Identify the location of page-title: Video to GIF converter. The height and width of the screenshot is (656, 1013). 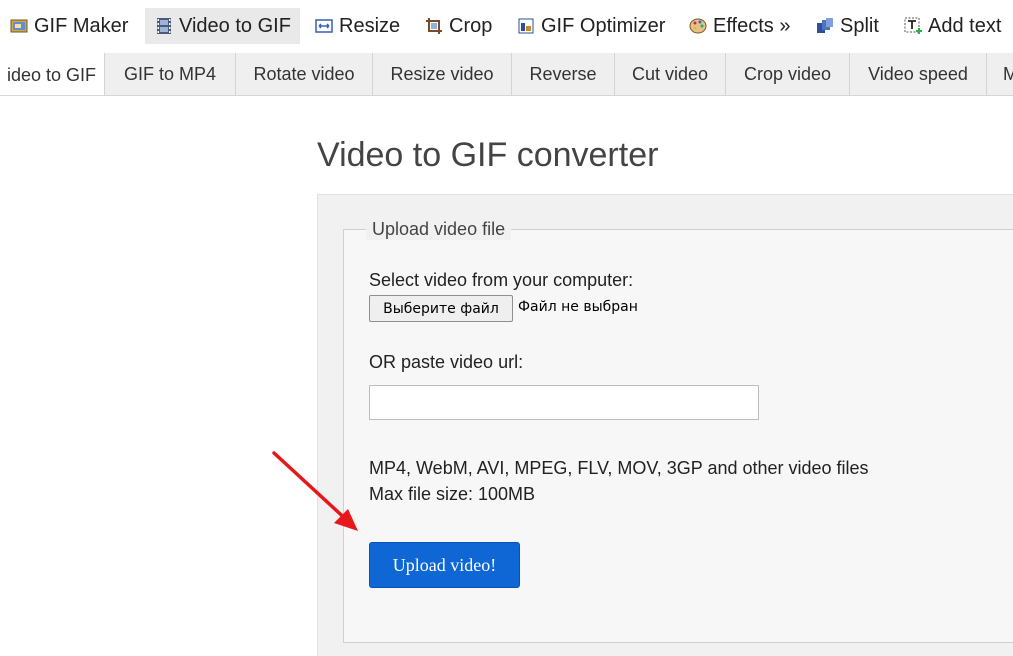
(488, 155).